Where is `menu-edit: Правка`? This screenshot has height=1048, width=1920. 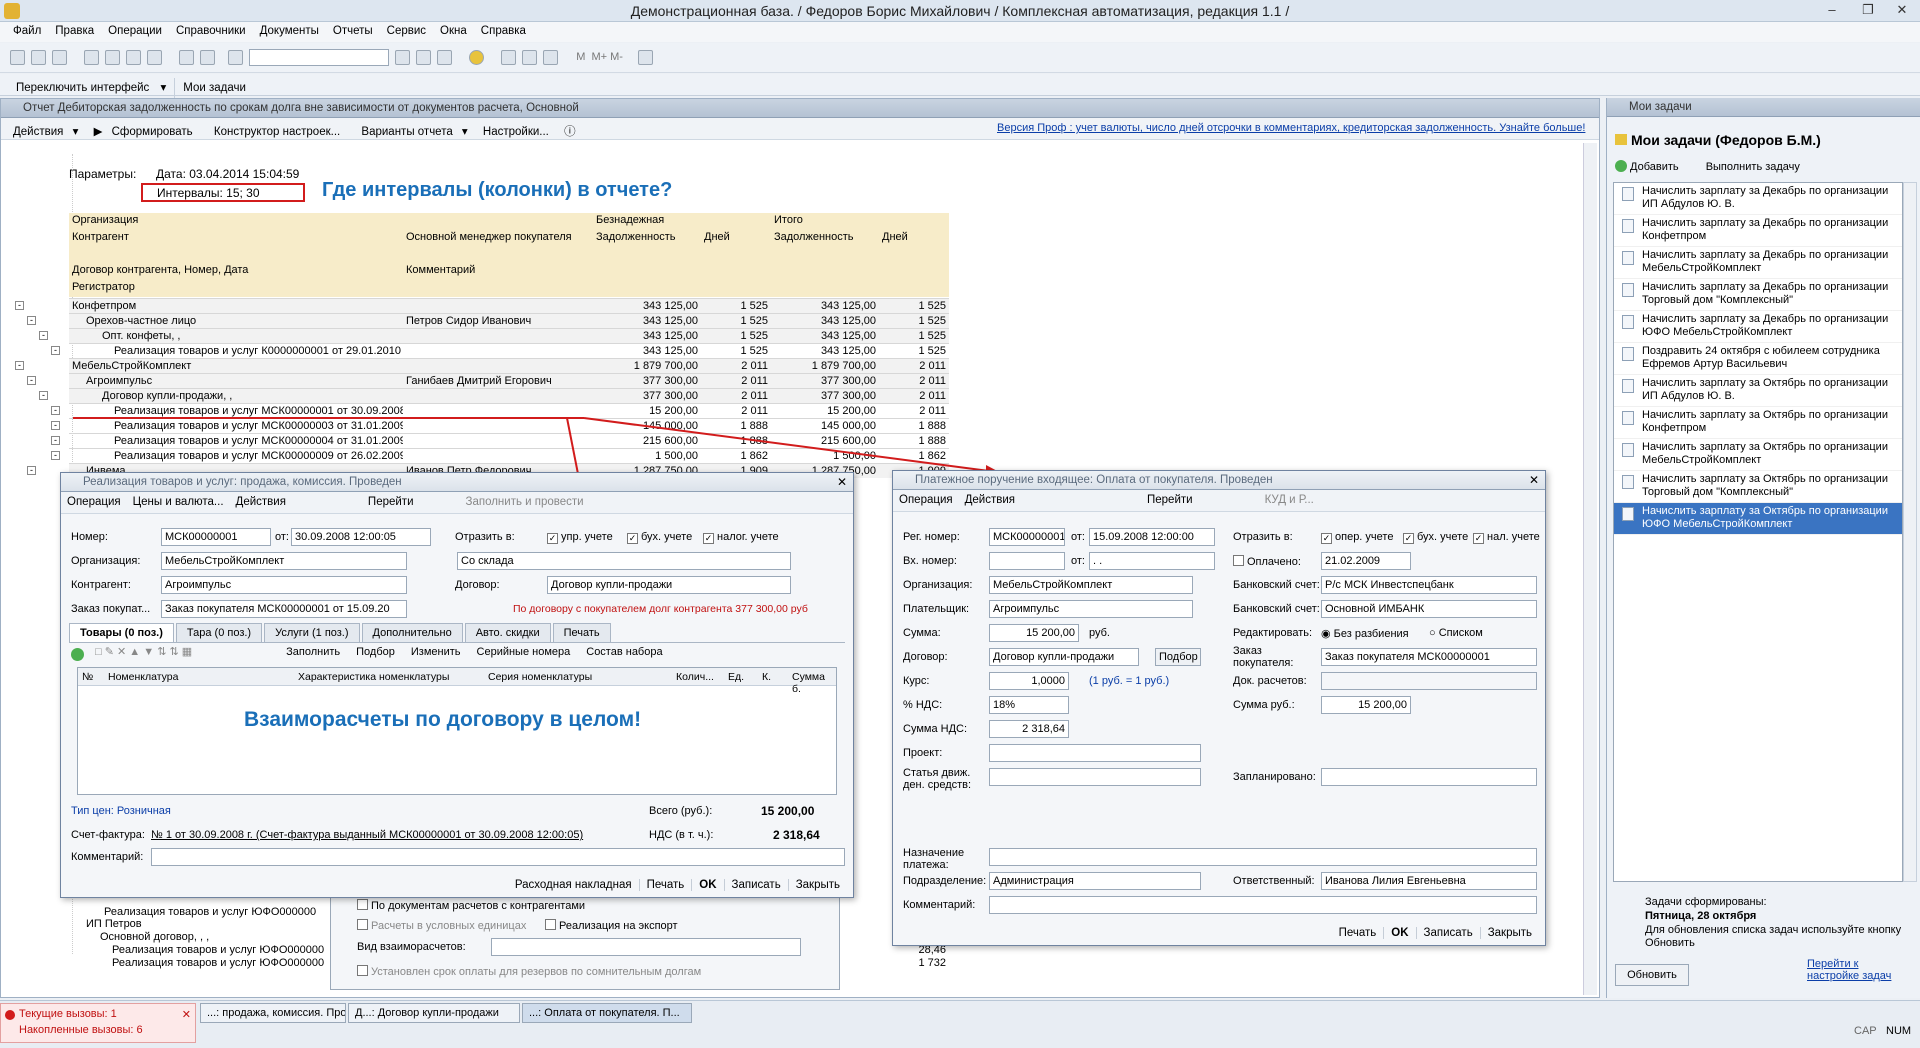 menu-edit: Правка is located at coordinates (74, 31).